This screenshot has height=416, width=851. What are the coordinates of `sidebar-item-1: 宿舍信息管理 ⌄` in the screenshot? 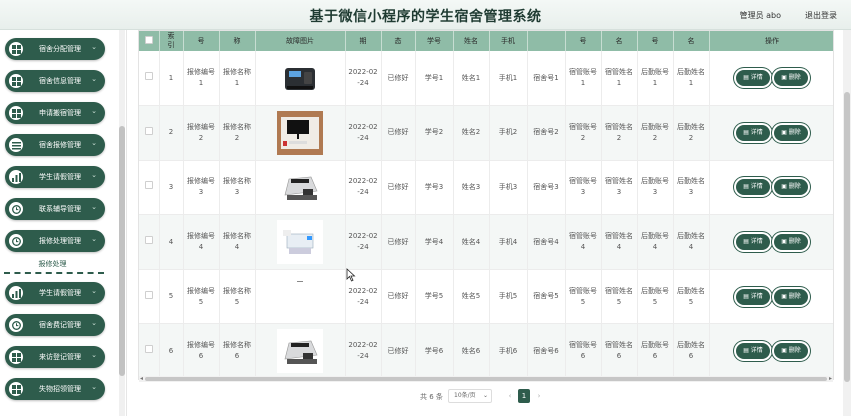 It's located at (55, 81).